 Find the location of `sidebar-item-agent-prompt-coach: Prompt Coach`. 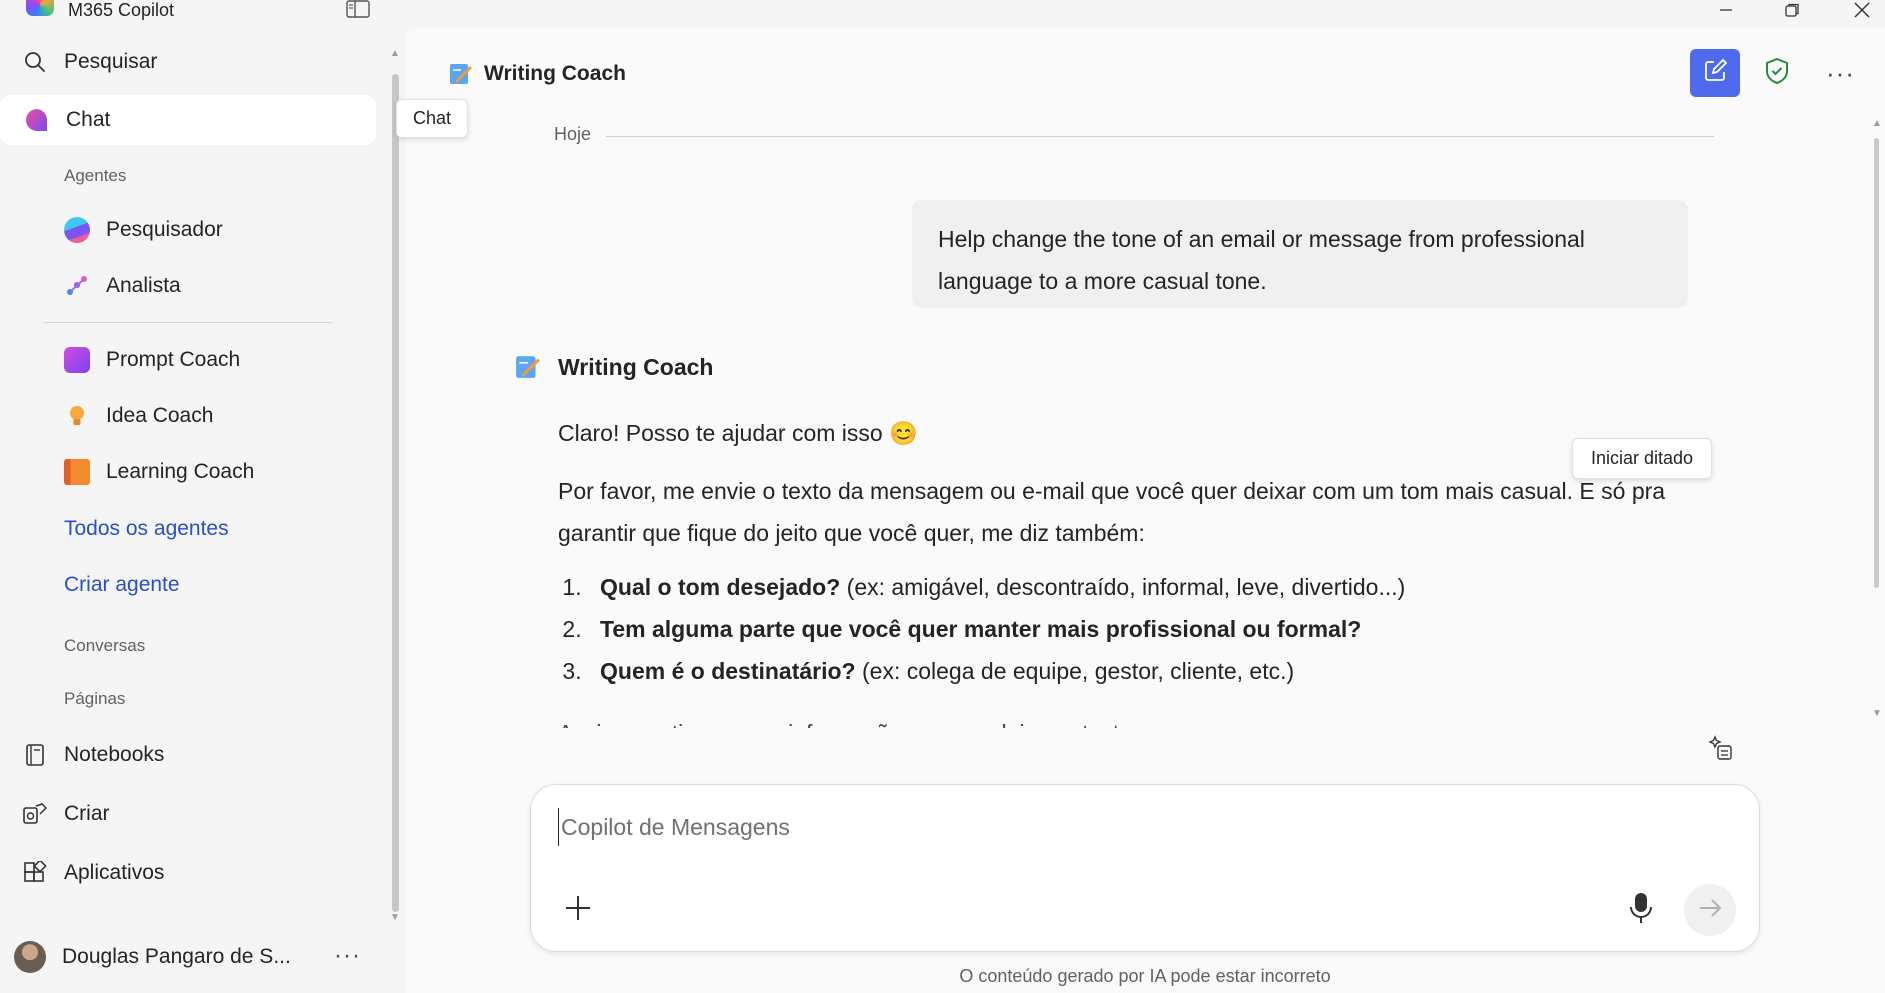

sidebar-item-agent-prompt-coach: Prompt Coach is located at coordinates (152, 360).